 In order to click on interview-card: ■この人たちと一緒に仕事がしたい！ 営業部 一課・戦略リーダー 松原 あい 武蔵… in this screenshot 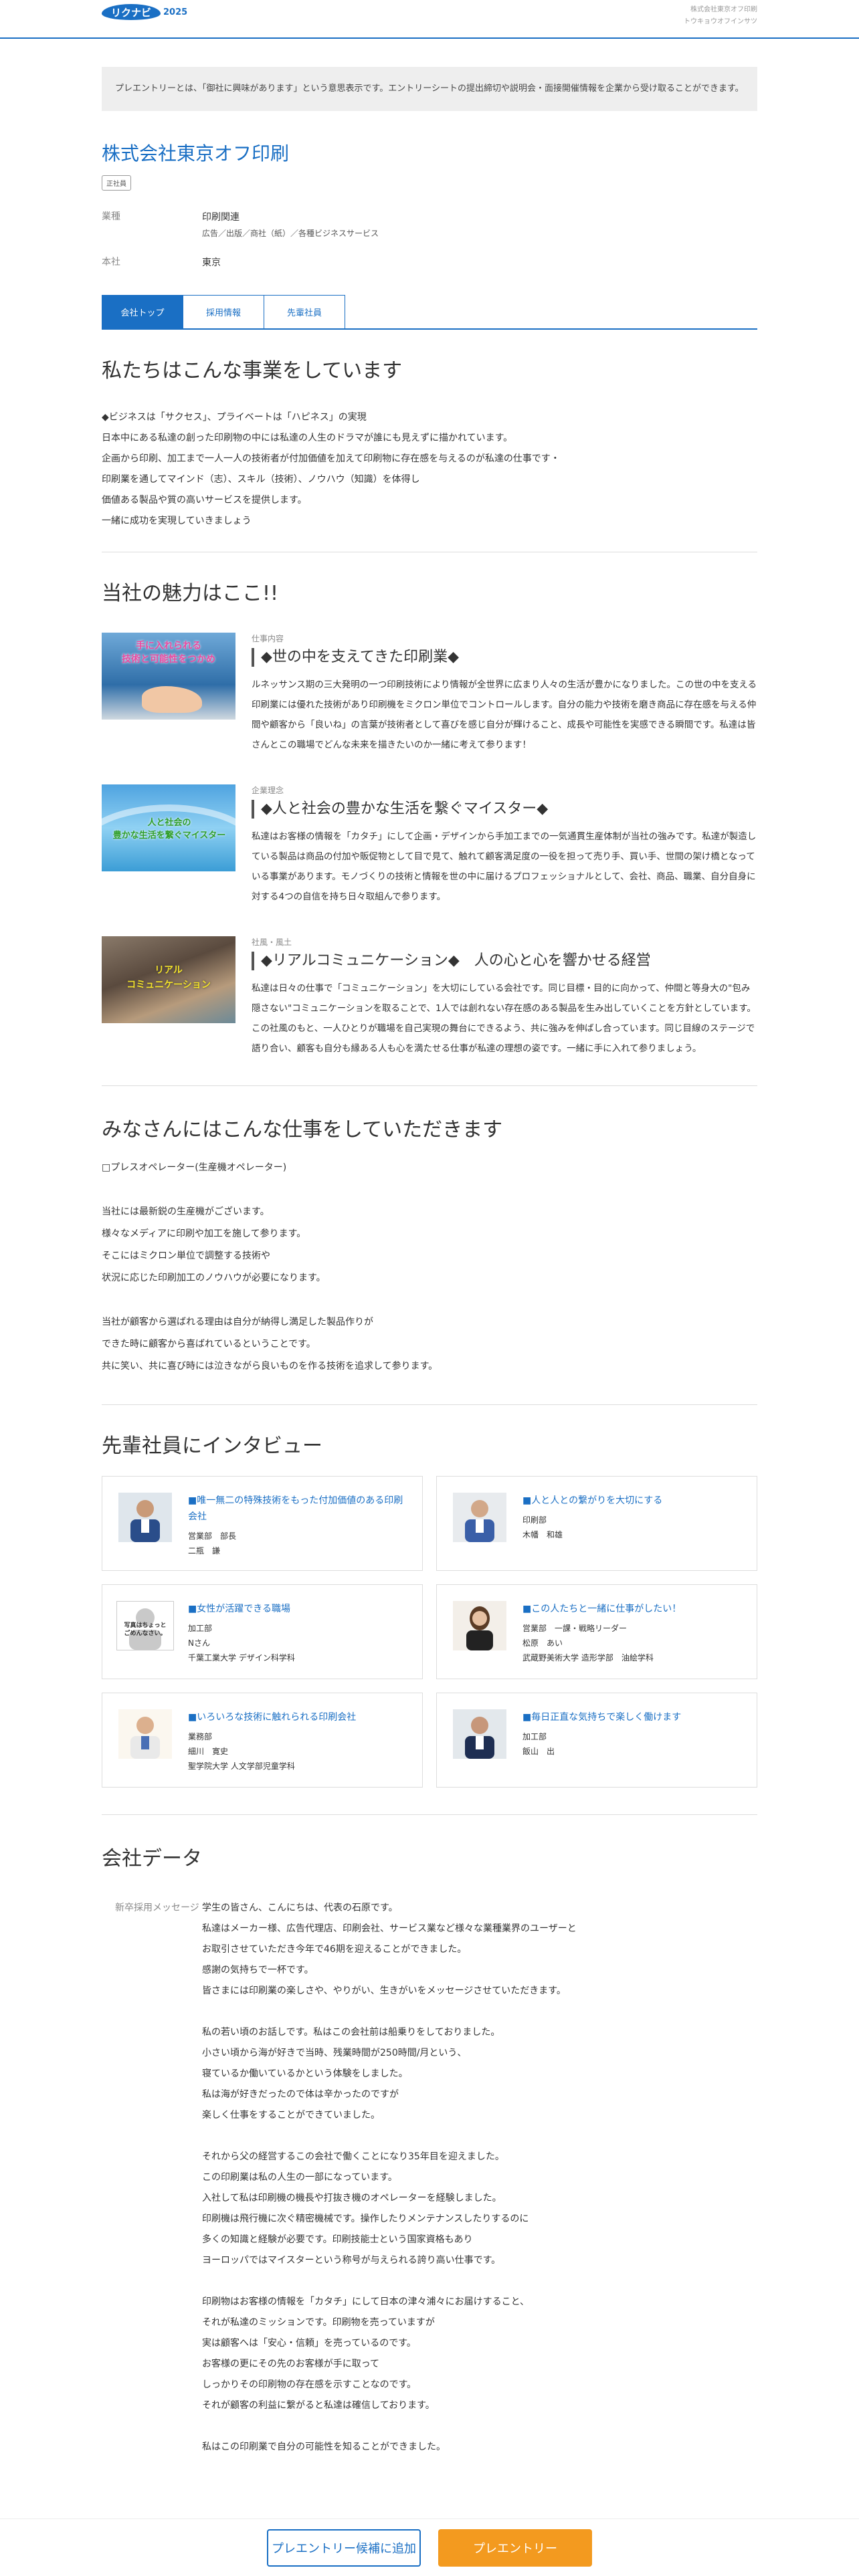, I will do `click(596, 1632)`.